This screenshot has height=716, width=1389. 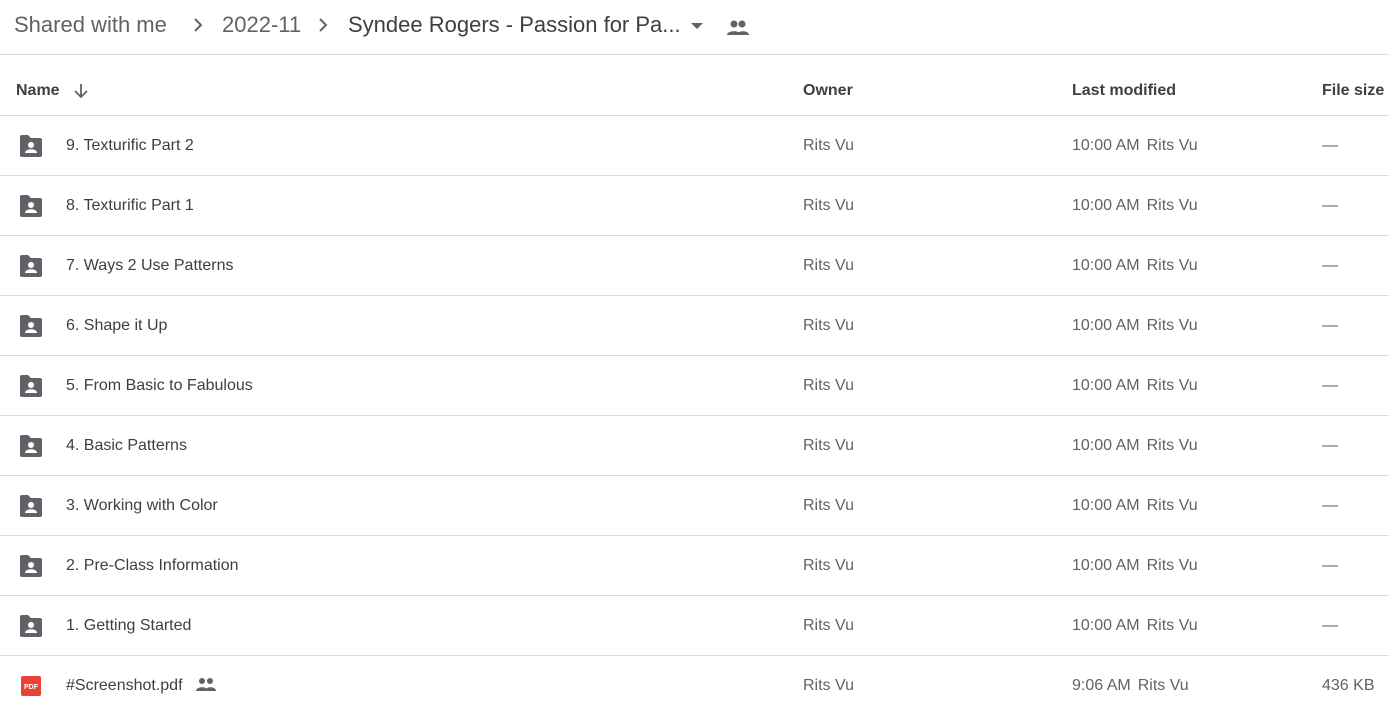 What do you see at coordinates (1353, 85) in the screenshot?
I see `column-header-file-size: File size` at bounding box center [1353, 85].